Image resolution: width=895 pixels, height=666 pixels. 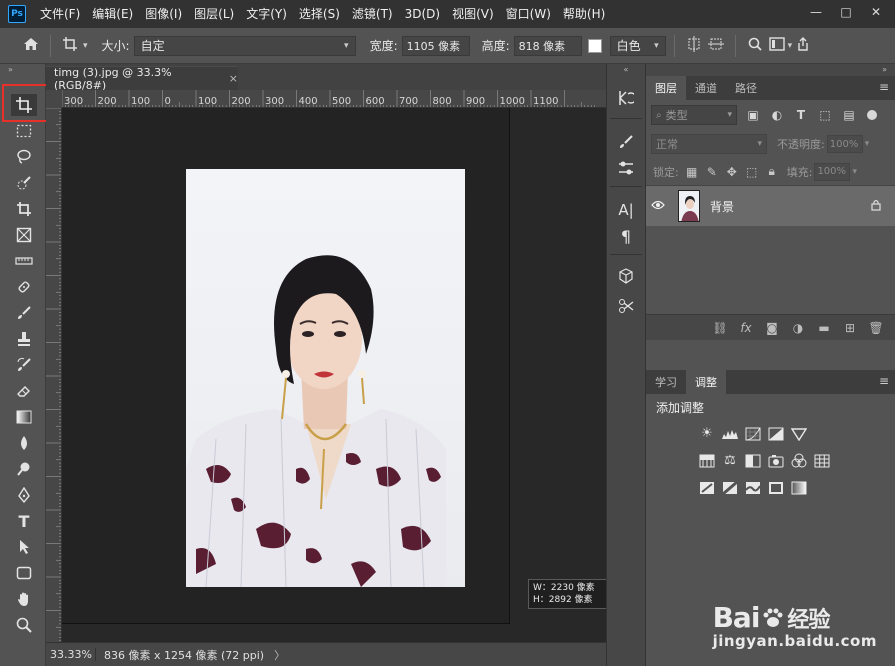 What do you see at coordinates (24, 495) in the screenshot?
I see `pen-tool-icon` at bounding box center [24, 495].